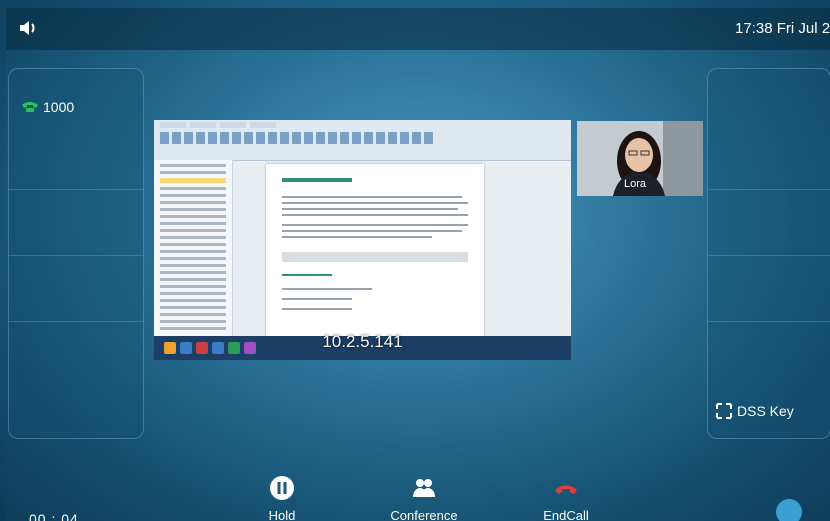 The width and height of the screenshot is (830, 521). Describe the element at coordinates (76, 253) in the screenshot. I see `left-panel: 1000` at that location.